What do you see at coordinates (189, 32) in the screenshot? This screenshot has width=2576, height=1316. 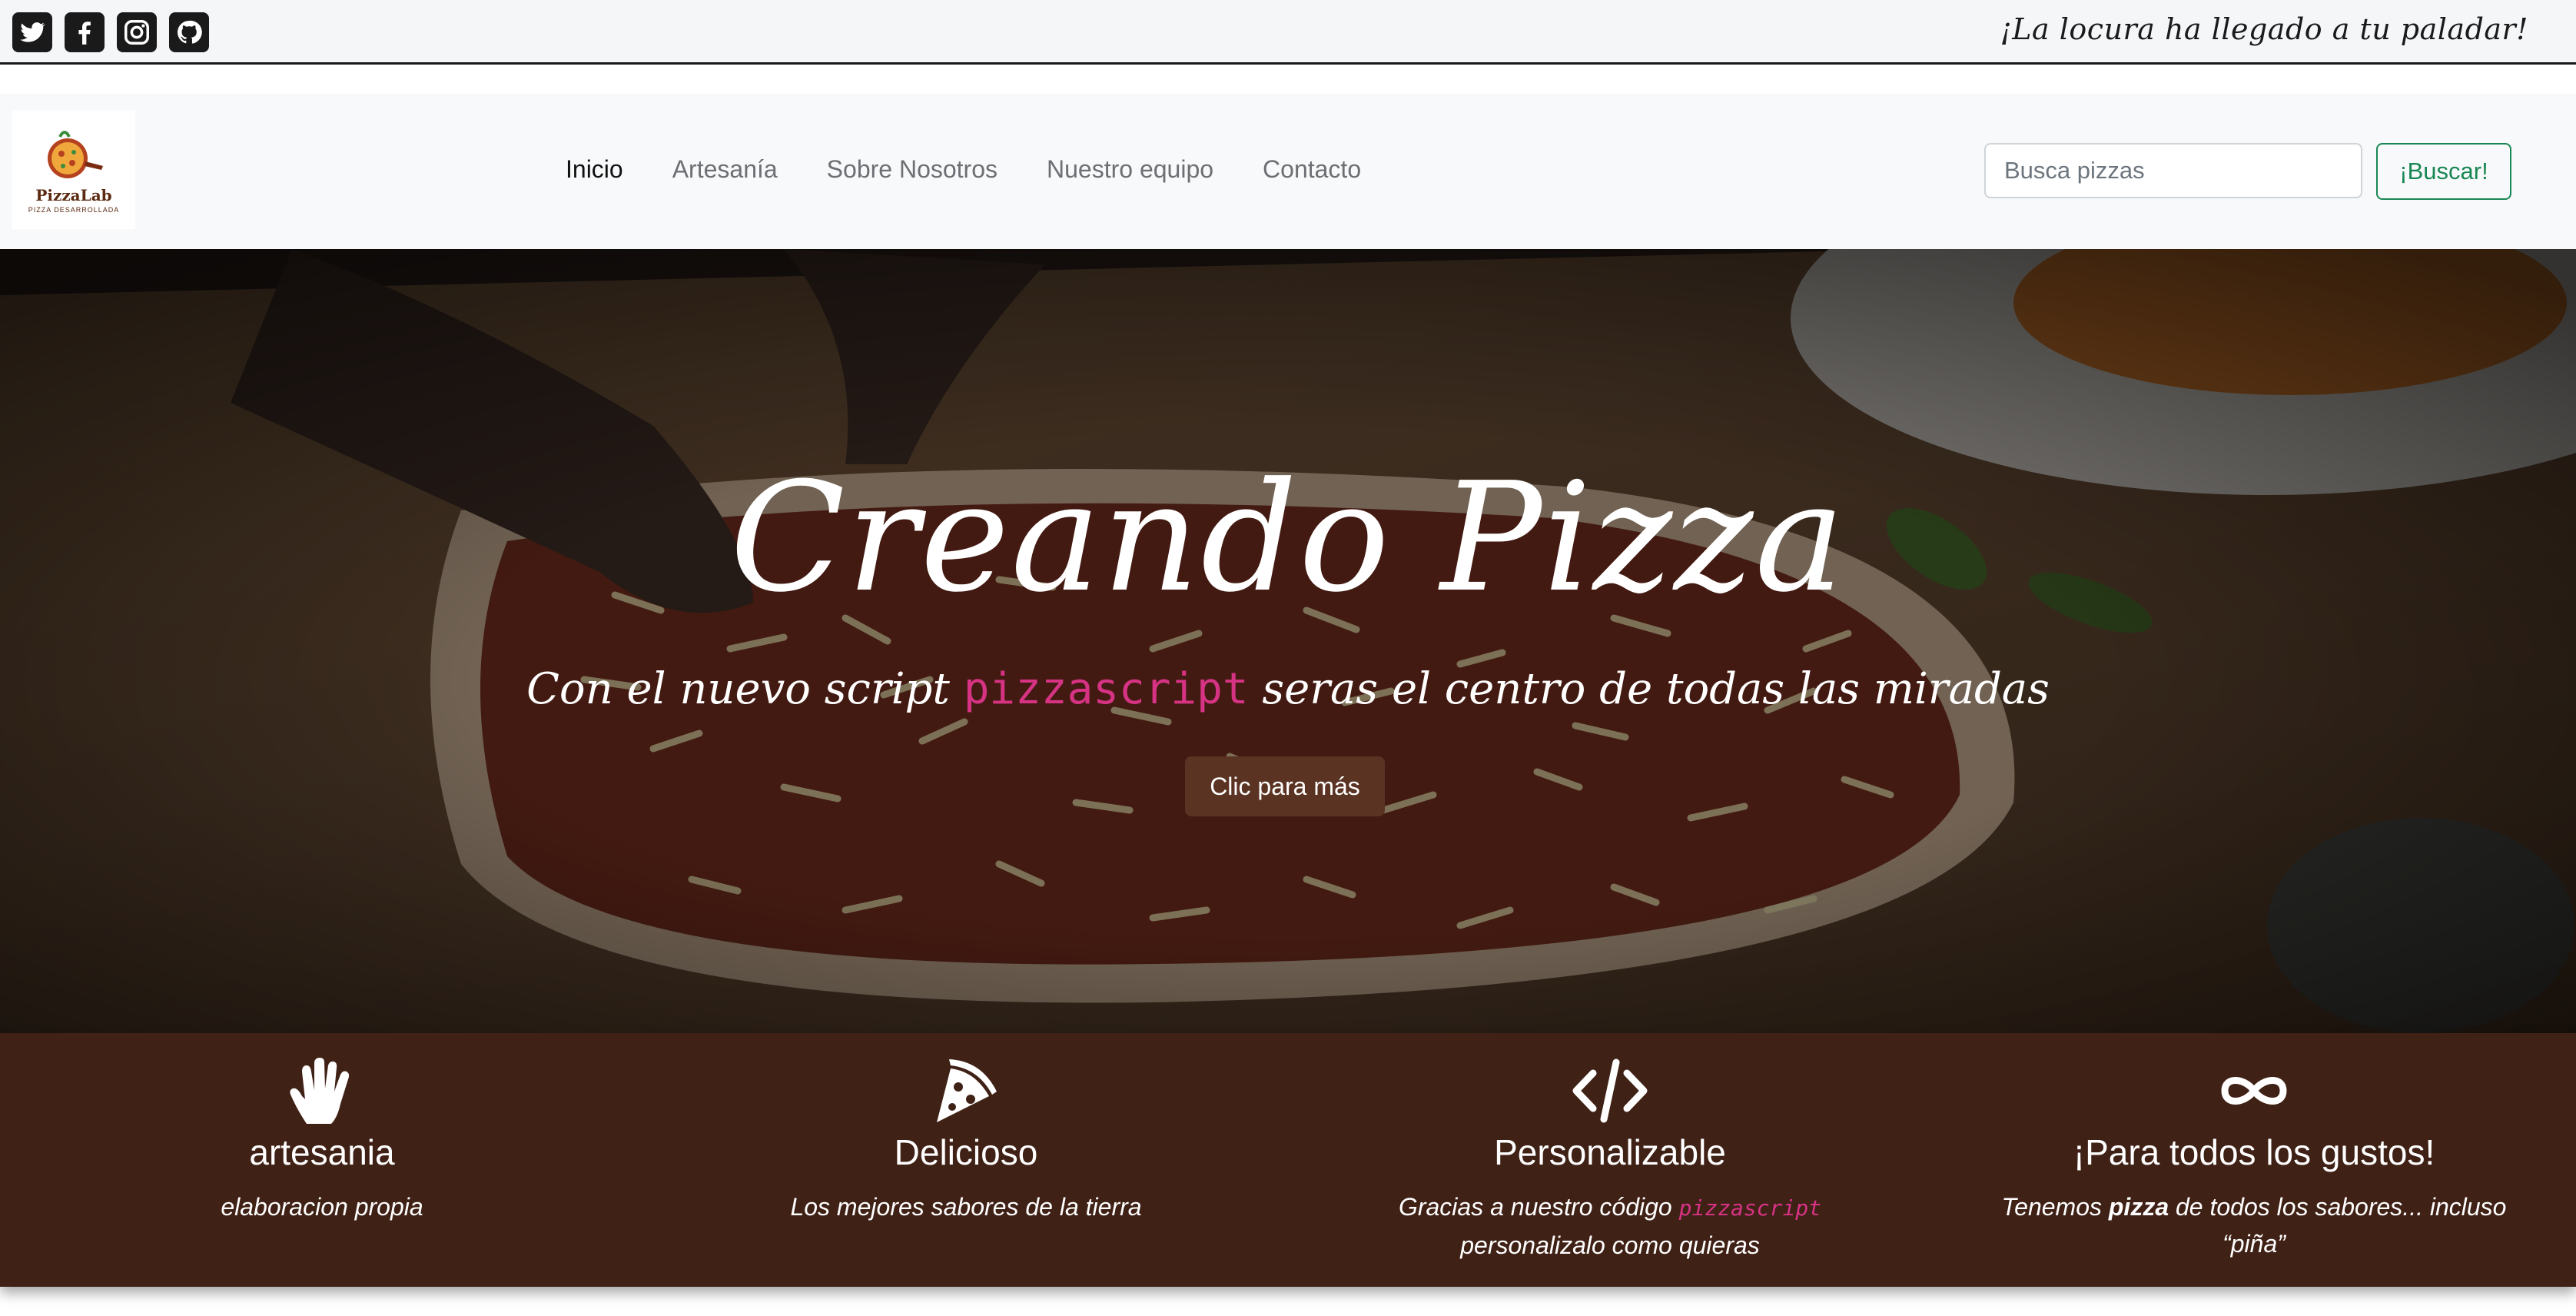 I see `github-icon` at bounding box center [189, 32].